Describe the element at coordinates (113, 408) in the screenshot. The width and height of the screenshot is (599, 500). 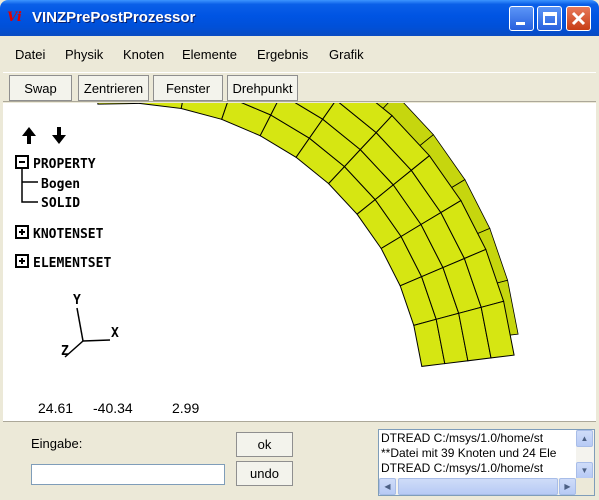
I see `coord-y: -40.34` at that location.